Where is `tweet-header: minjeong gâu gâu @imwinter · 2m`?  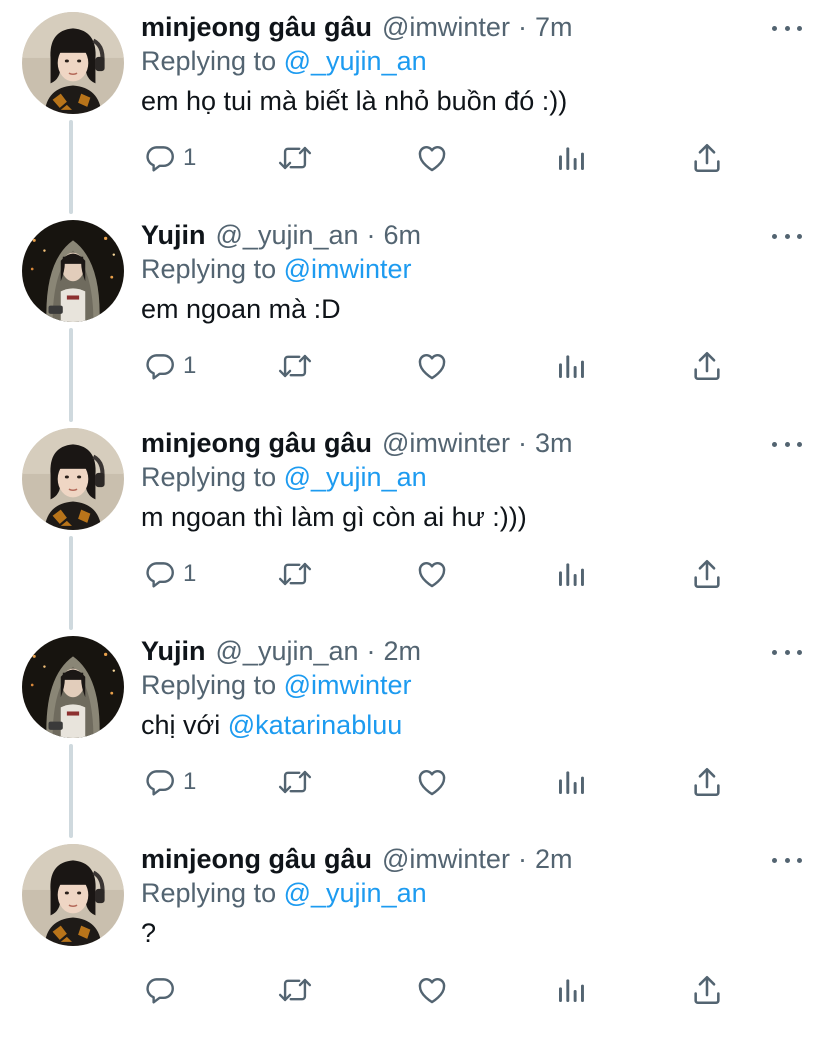
tweet-header: minjeong gâu gâu @imwinter · 2m is located at coordinates (356, 861).